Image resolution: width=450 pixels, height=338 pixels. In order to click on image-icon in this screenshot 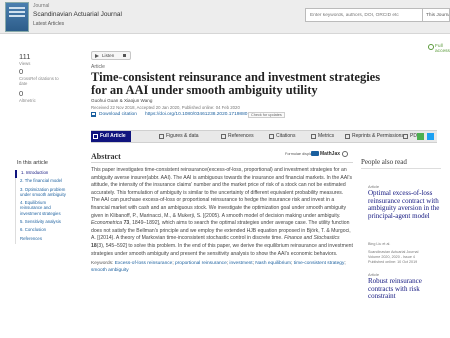, I will do `click(161, 136)`.